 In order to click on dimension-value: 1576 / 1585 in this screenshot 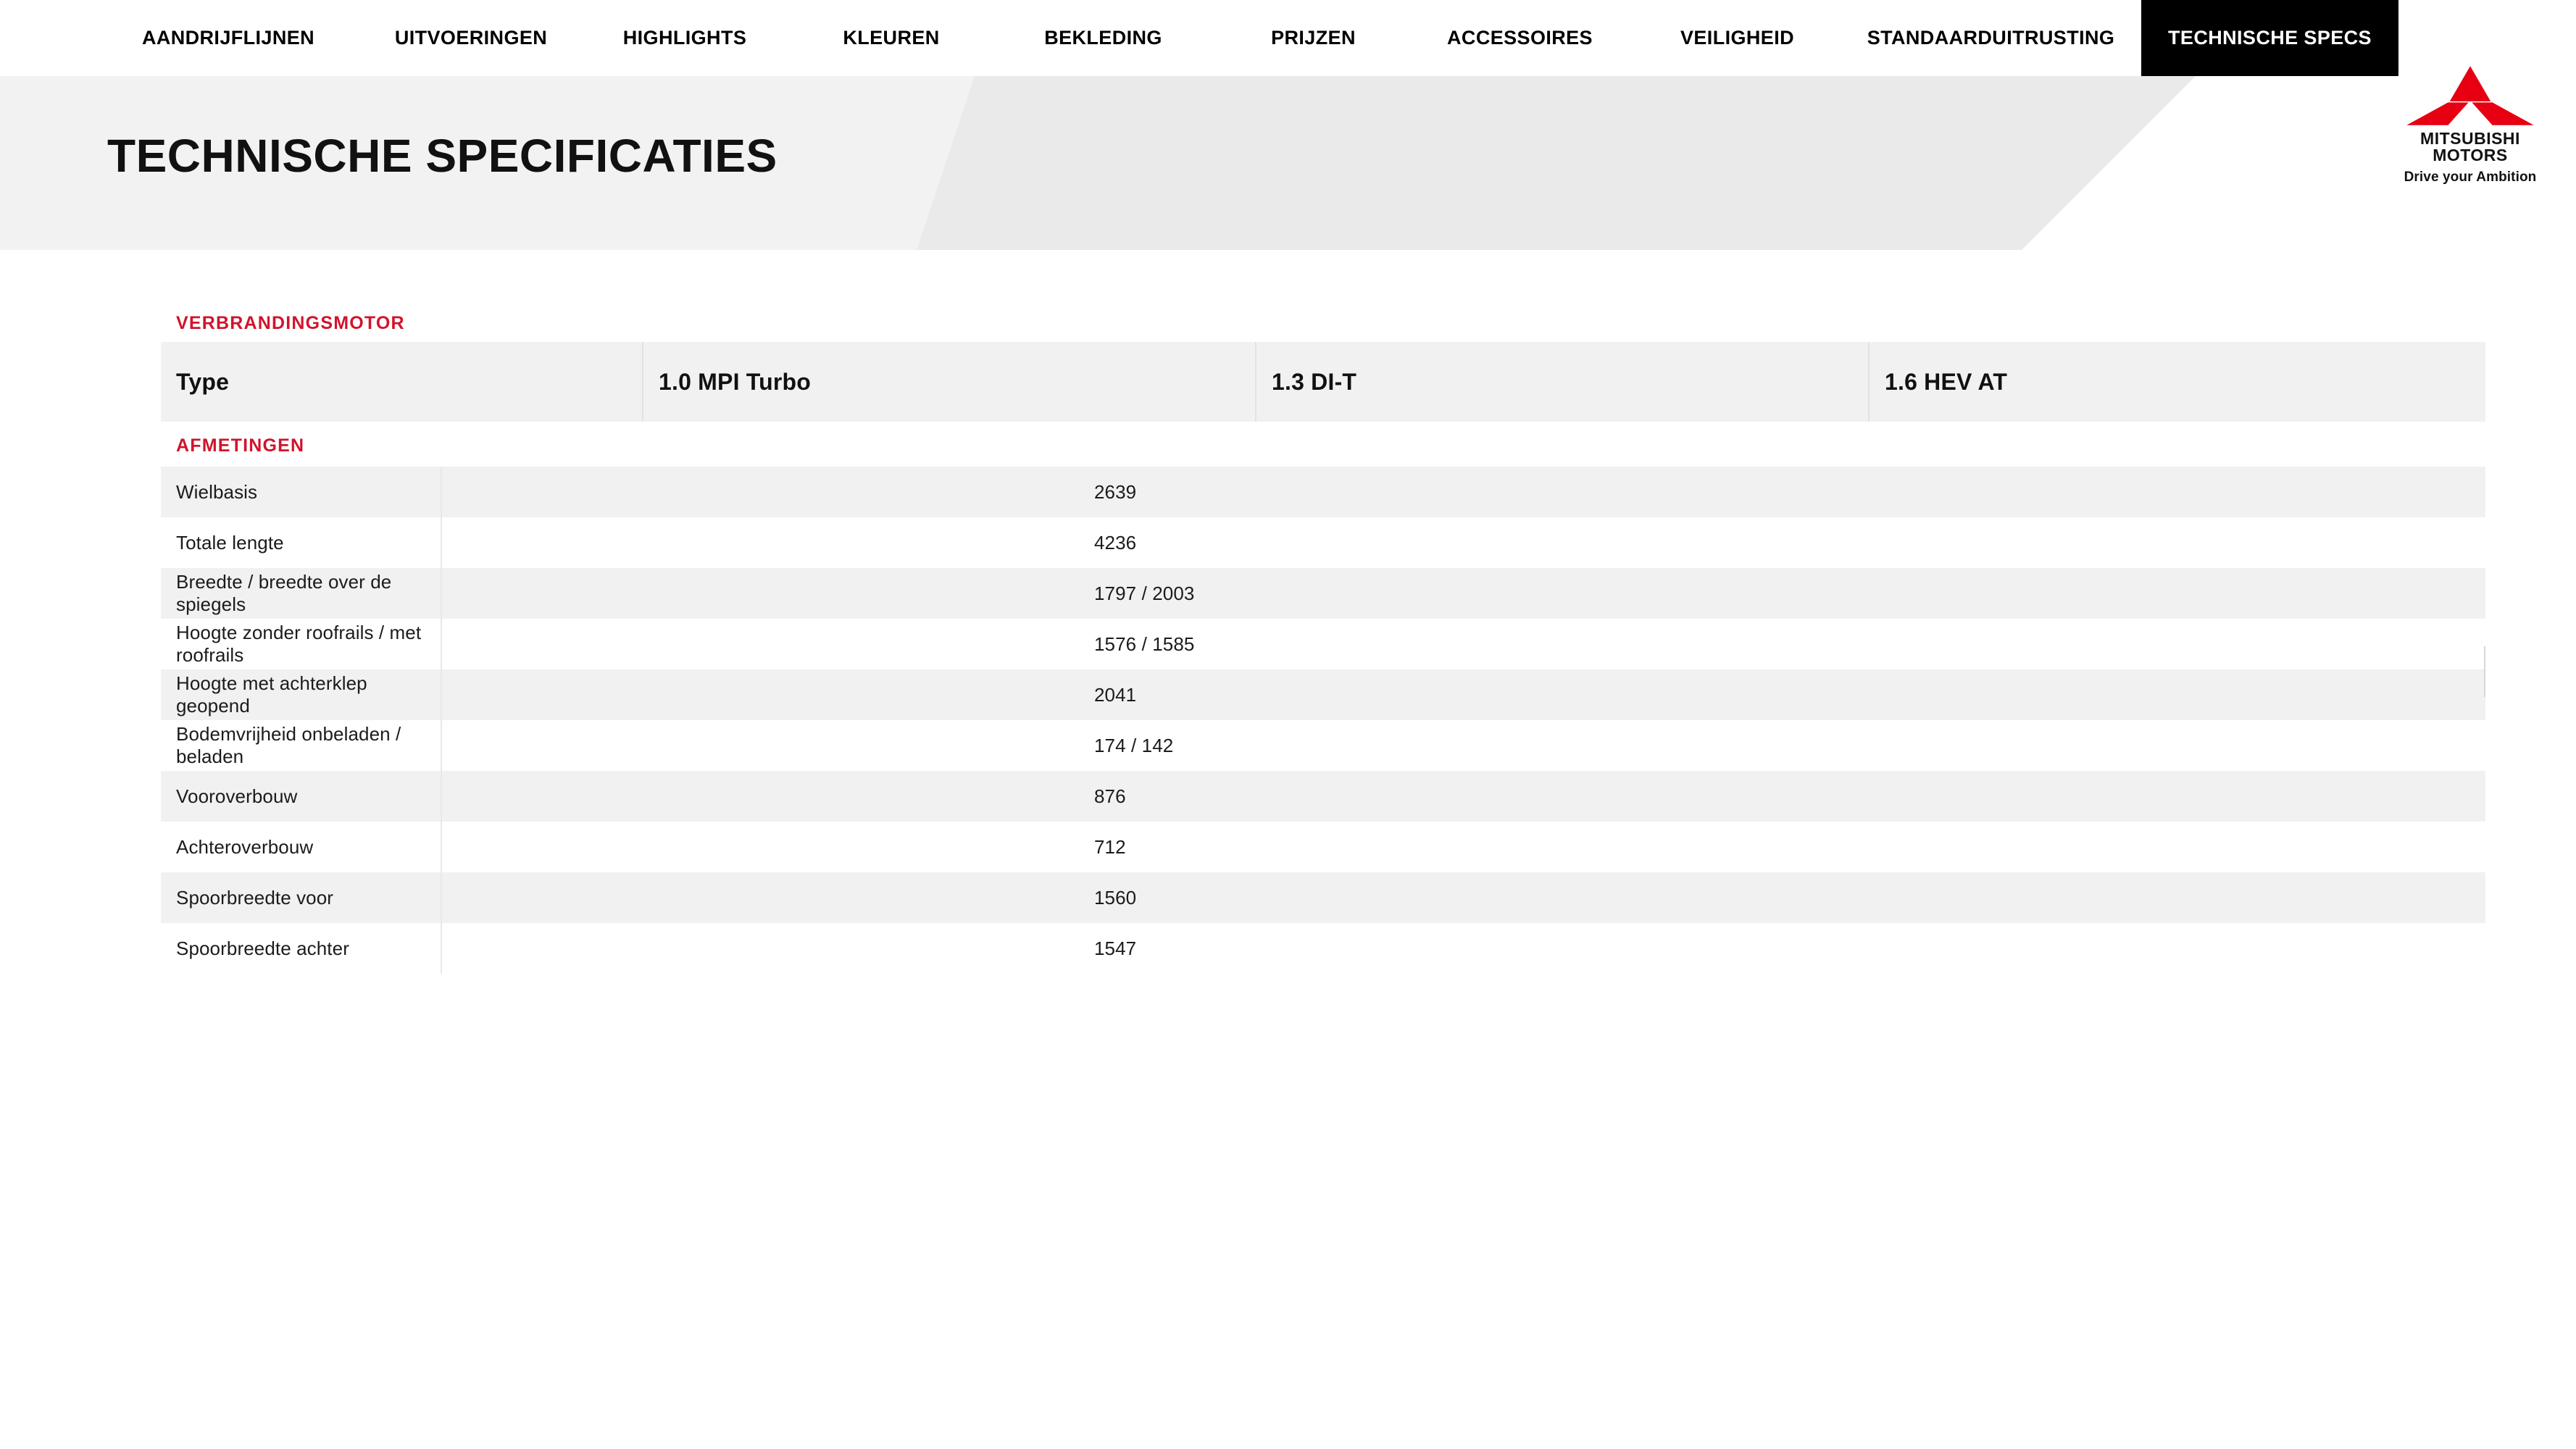, I will do `click(1144, 644)`.